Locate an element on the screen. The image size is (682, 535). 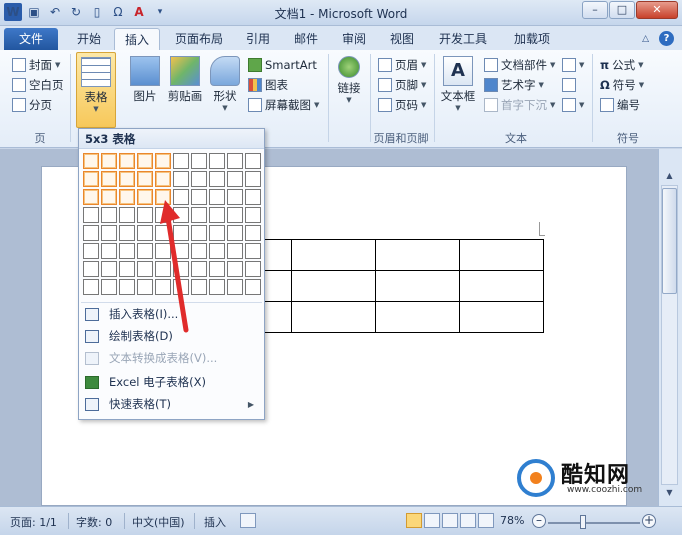
scroll-up-icon: ▲ is located at coordinates (669, 178).